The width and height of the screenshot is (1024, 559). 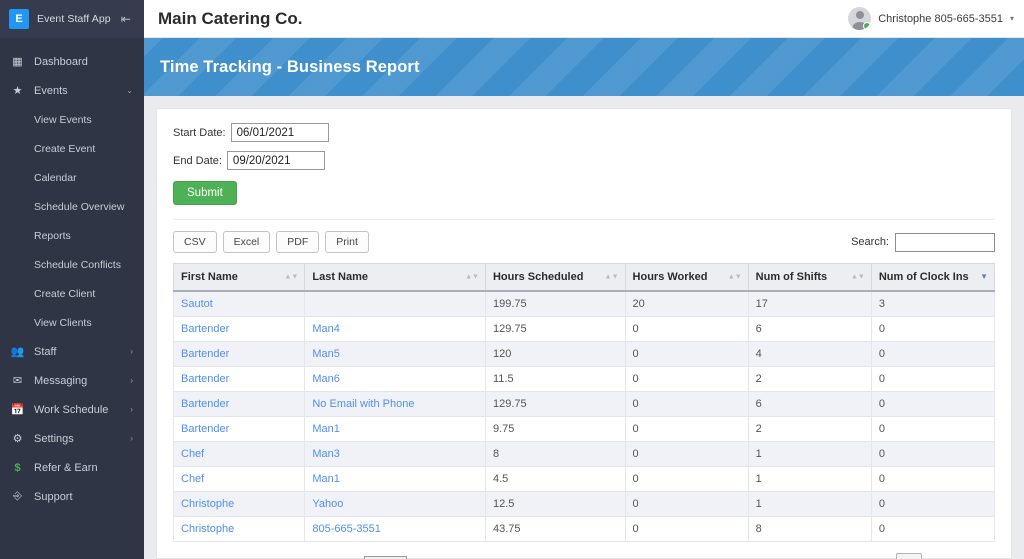 What do you see at coordinates (246, 242) in the screenshot?
I see `export-excel-button: Excel` at bounding box center [246, 242].